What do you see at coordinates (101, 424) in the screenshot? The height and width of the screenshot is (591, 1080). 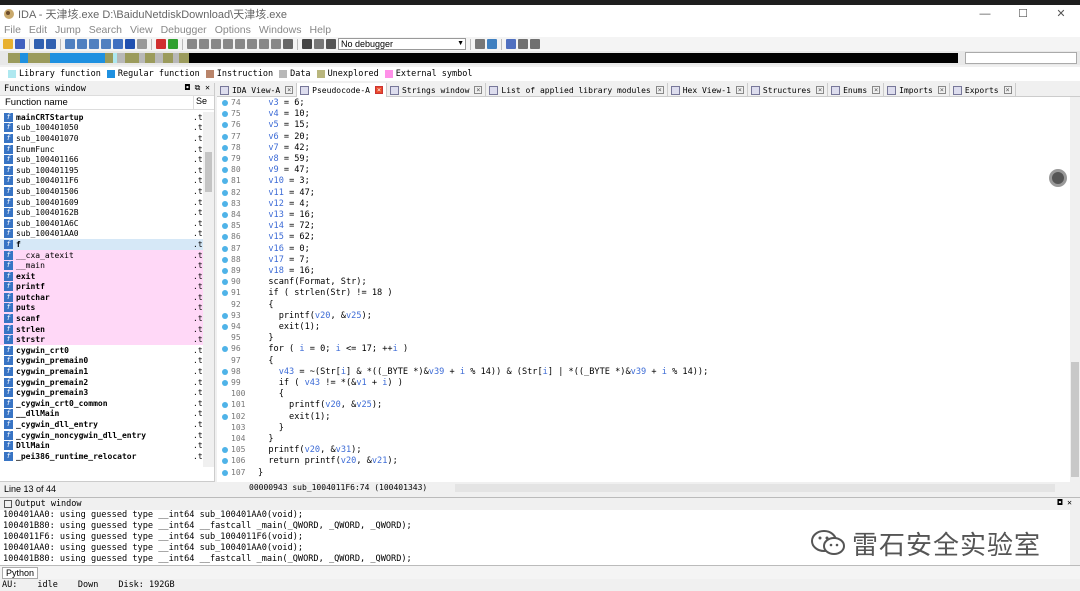 I see `function-row: f _cygwin_dll_entry .t` at bounding box center [101, 424].